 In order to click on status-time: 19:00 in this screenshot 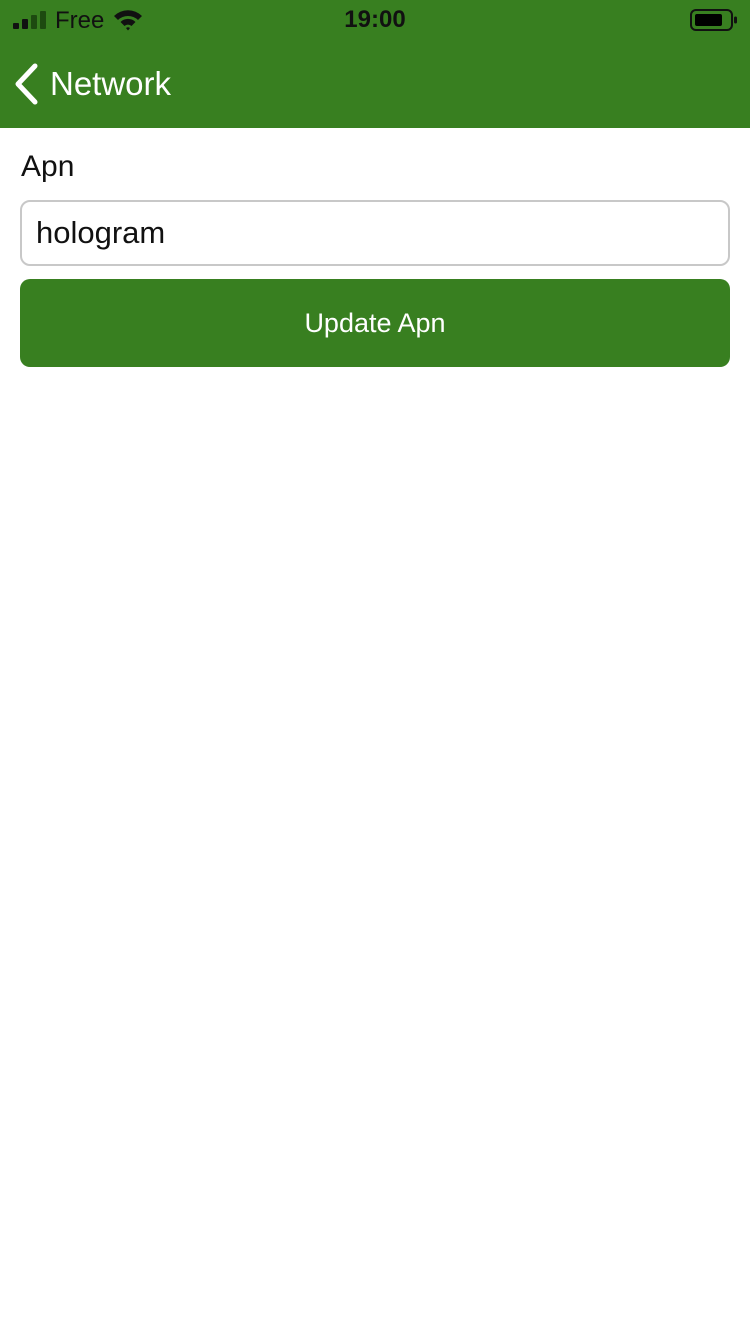, I will do `click(375, 19)`.